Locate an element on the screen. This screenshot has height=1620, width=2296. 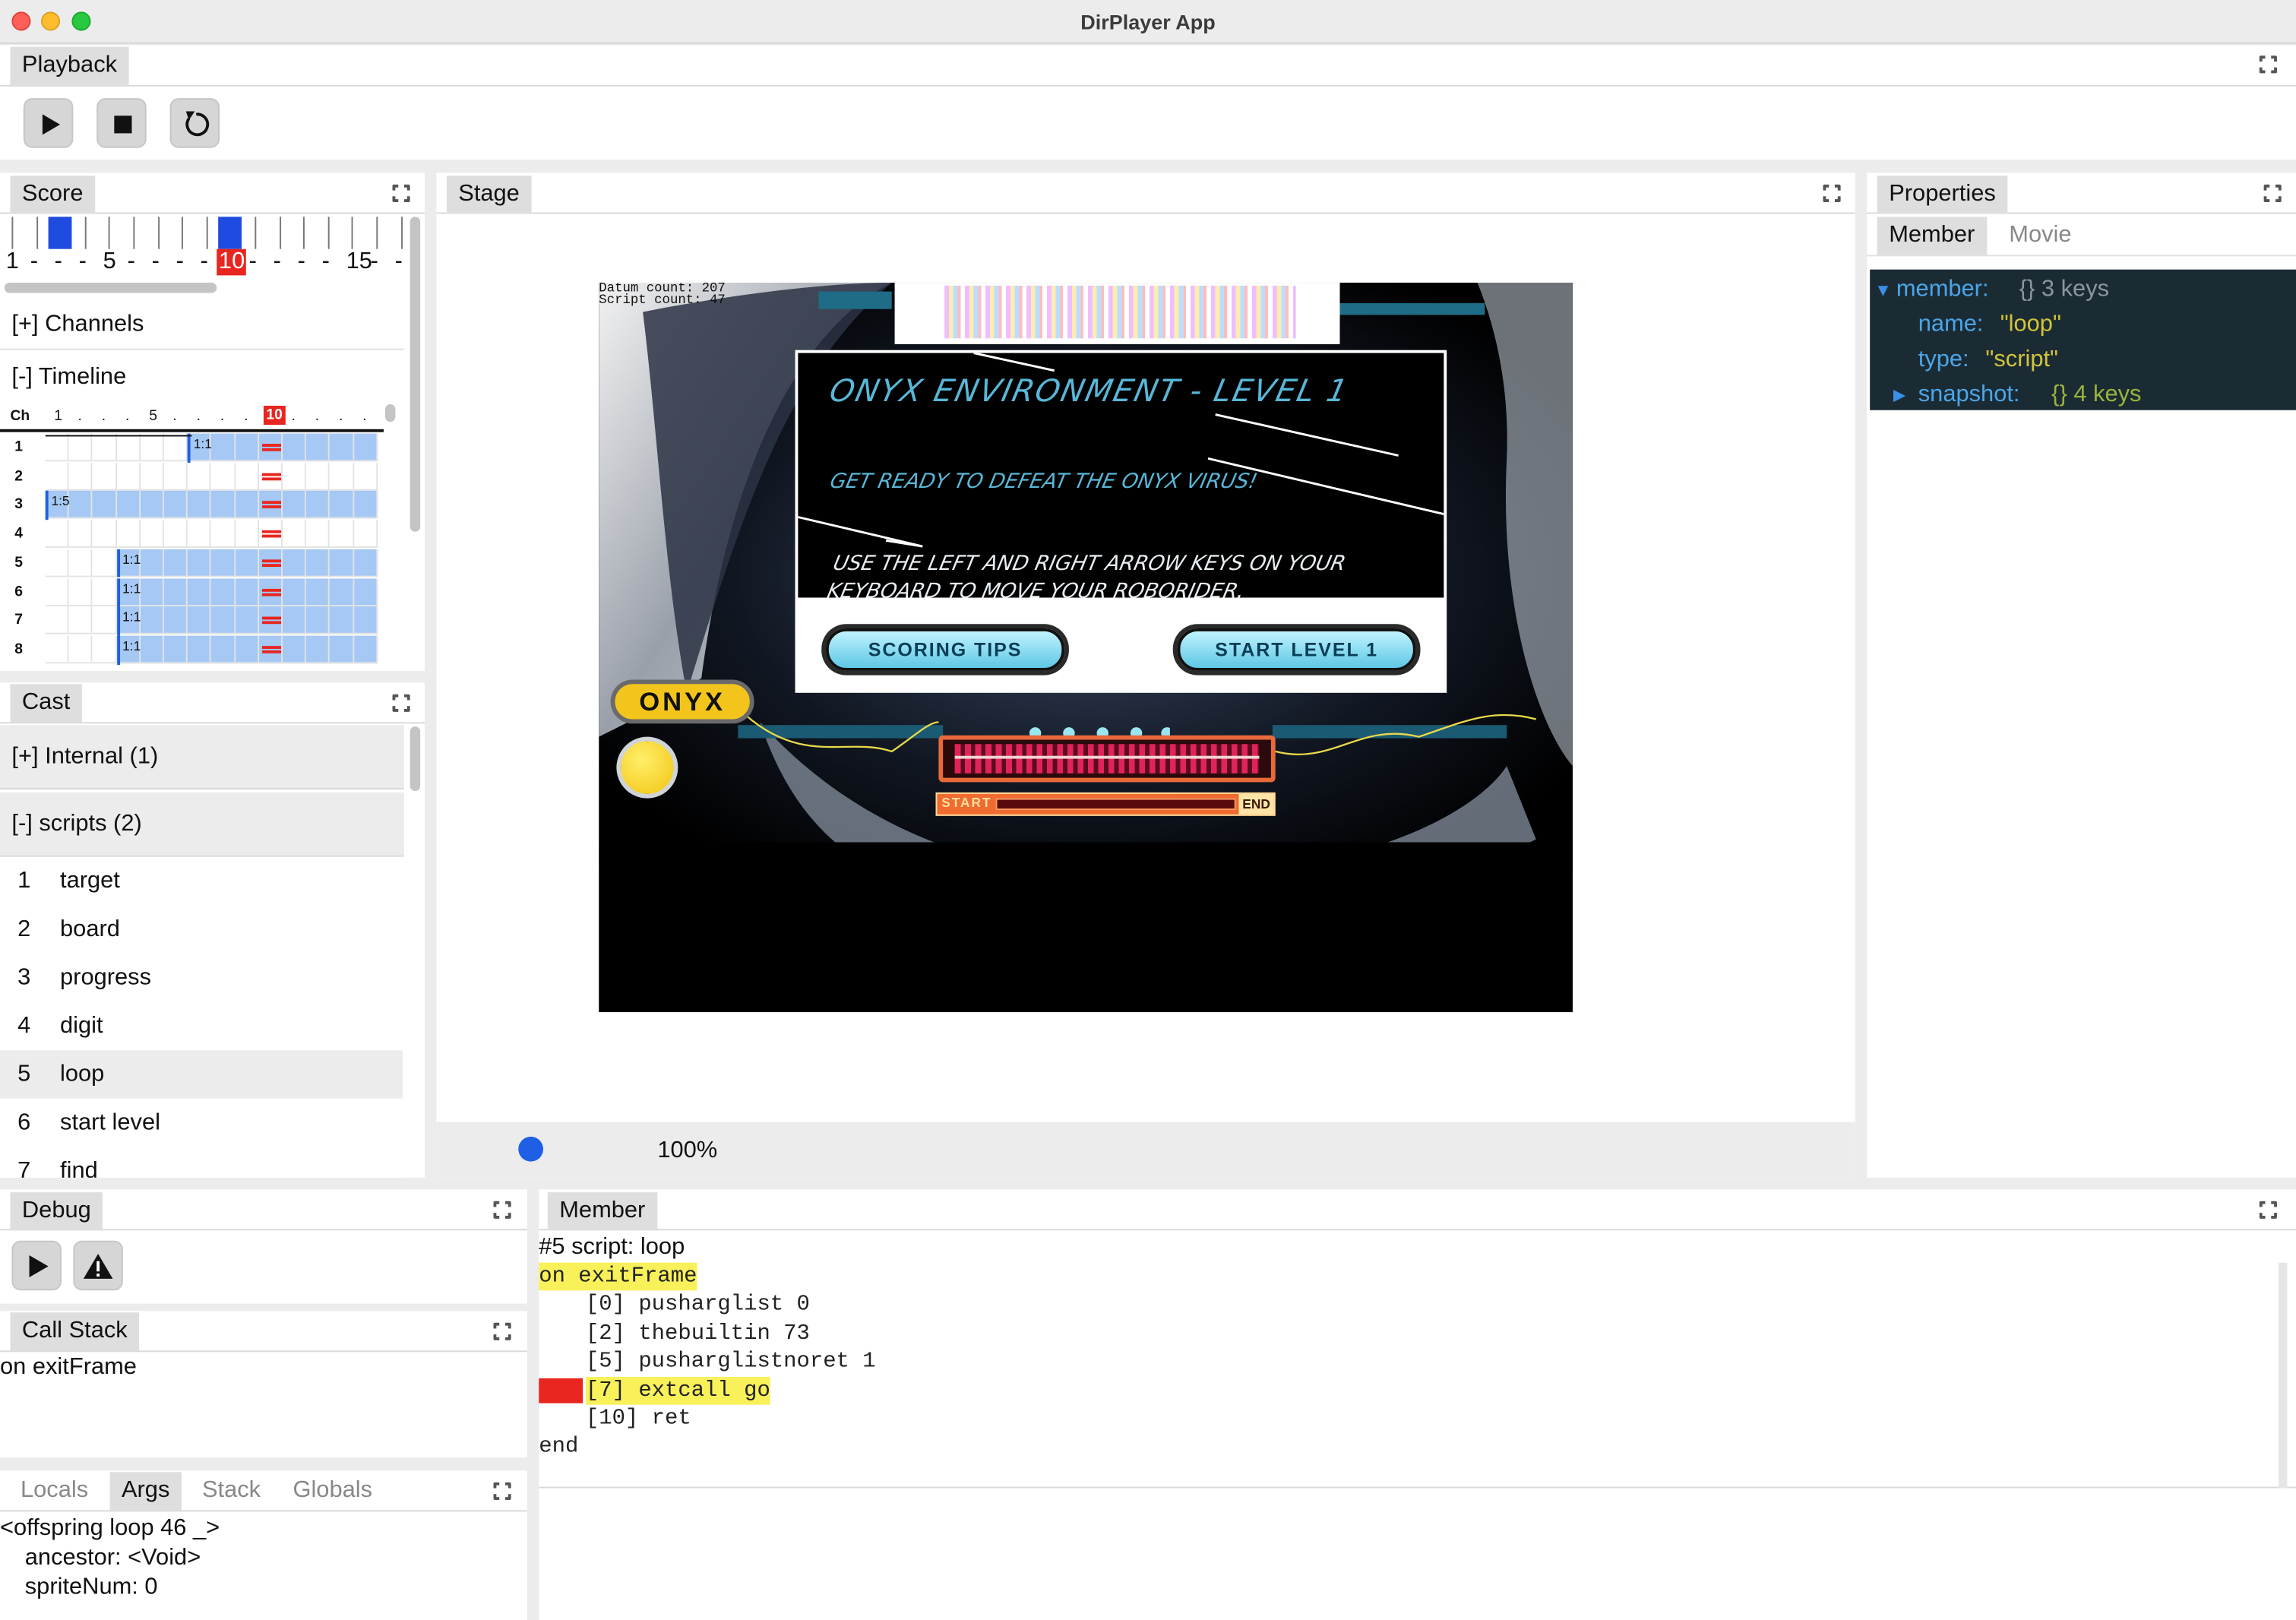
debug-warning-button is located at coordinates (98, 1265).